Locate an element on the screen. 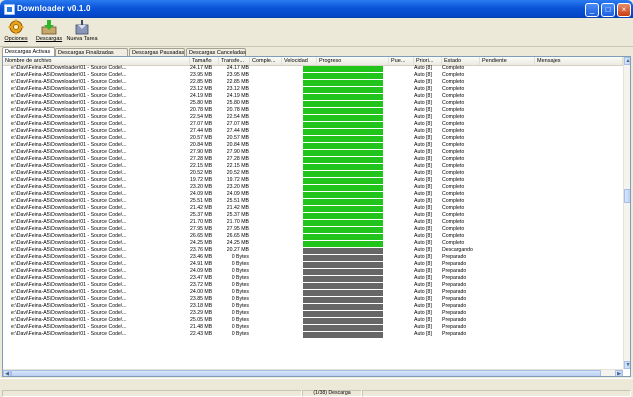 This screenshot has height=397, width=633. tab-finished-downloads: Descargas Finalizadas is located at coordinates (91, 52).